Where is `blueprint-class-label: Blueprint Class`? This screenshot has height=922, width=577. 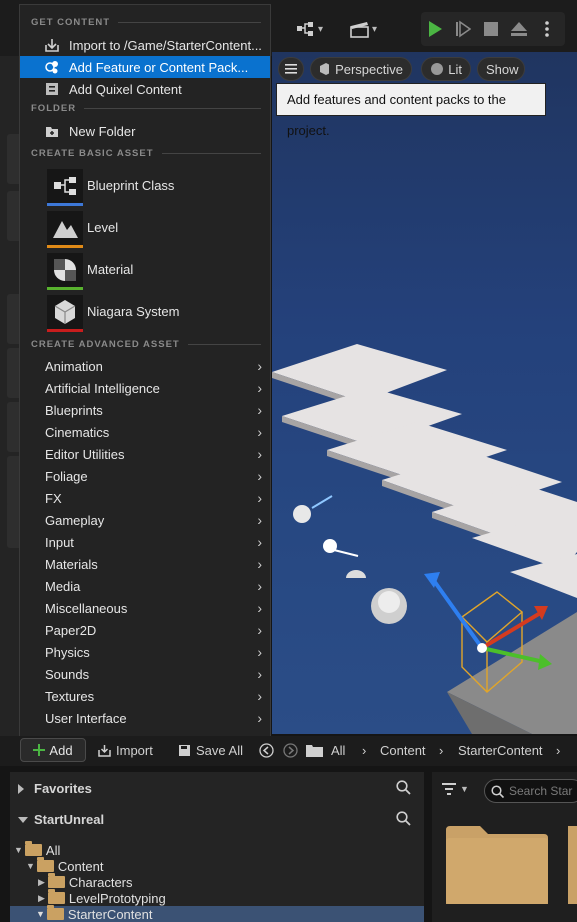
blueprint-class-label: Blueprint Class is located at coordinates (131, 185).